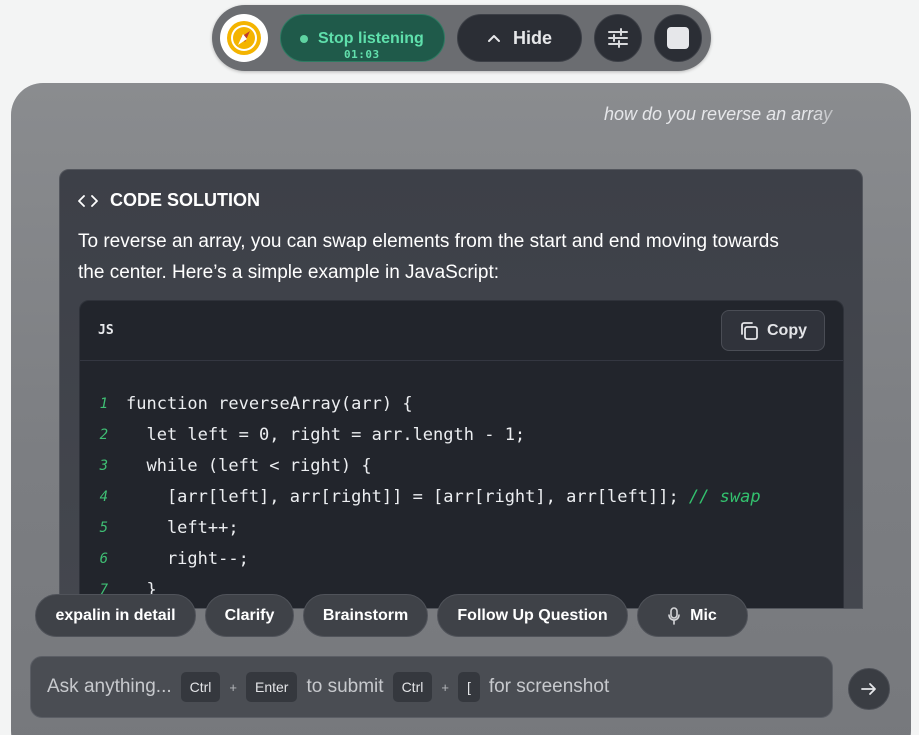 This screenshot has height=735, width=919. I want to click on sliders-icon, so click(618, 38).